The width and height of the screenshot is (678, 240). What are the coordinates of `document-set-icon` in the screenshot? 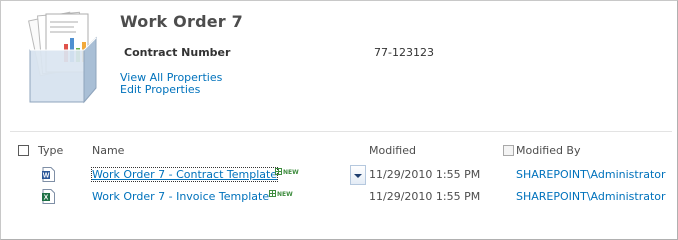 It's located at (62, 57).